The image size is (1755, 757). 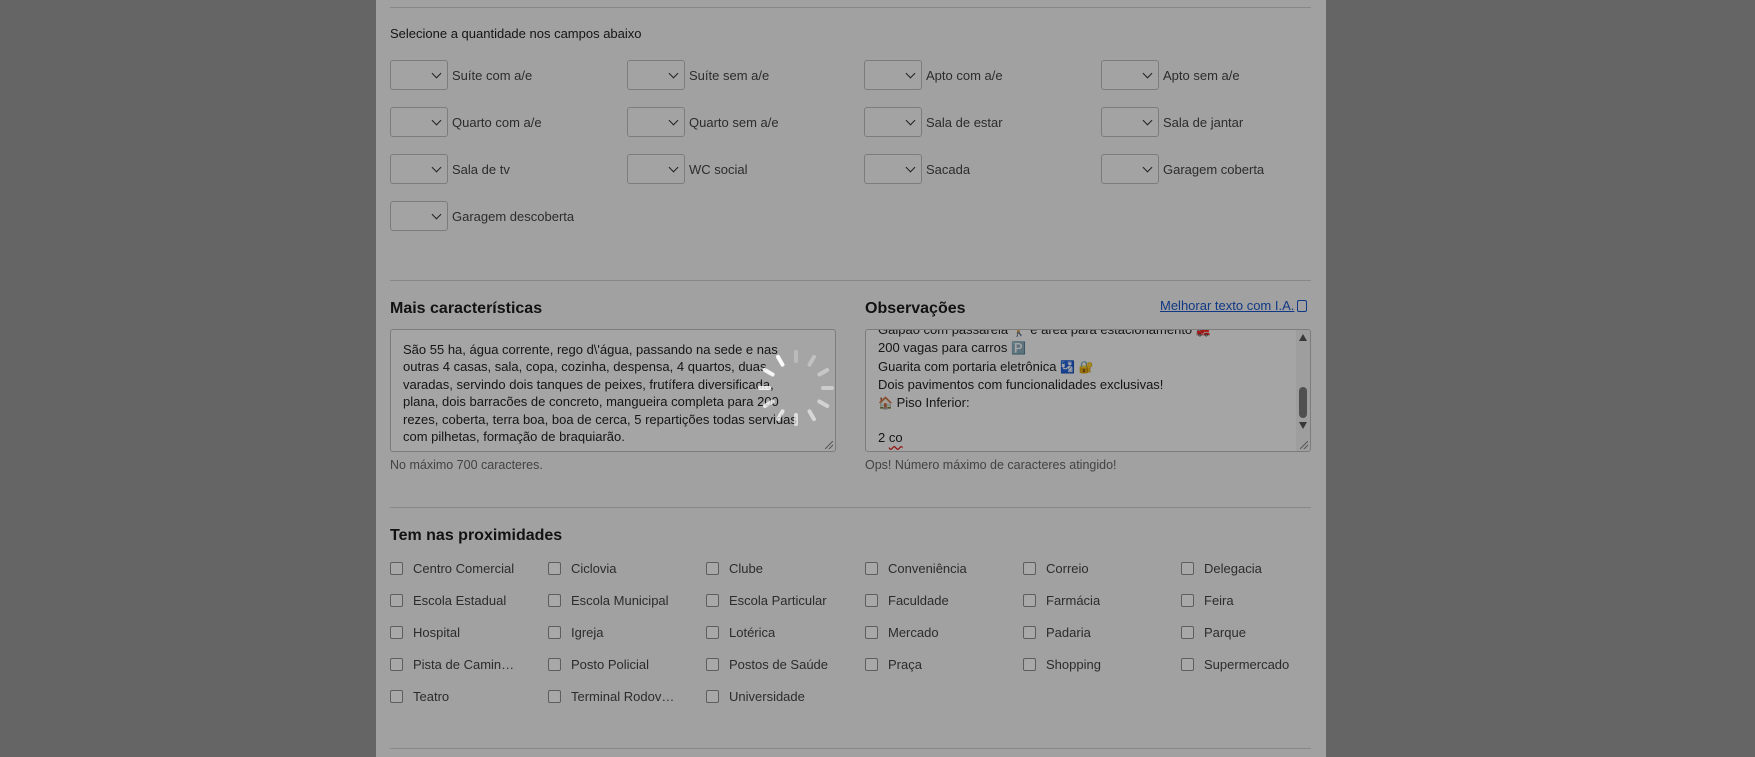 What do you see at coordinates (796, 388) in the screenshot?
I see `loading-spinner-icon` at bounding box center [796, 388].